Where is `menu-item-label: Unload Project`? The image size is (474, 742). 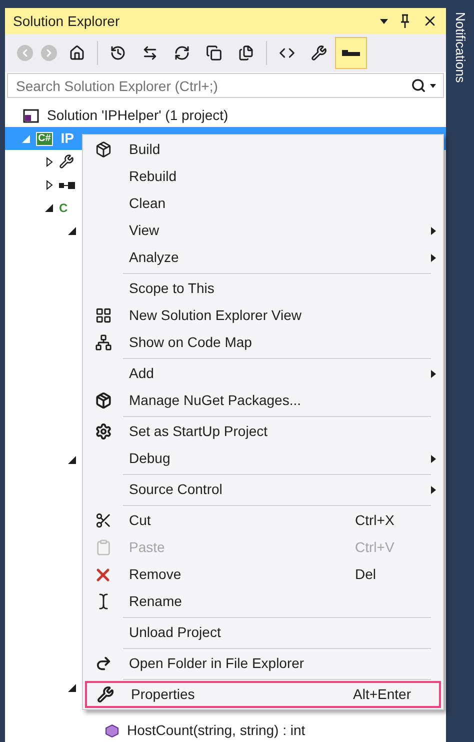 menu-item-label: Unload Project is located at coordinates (175, 632).